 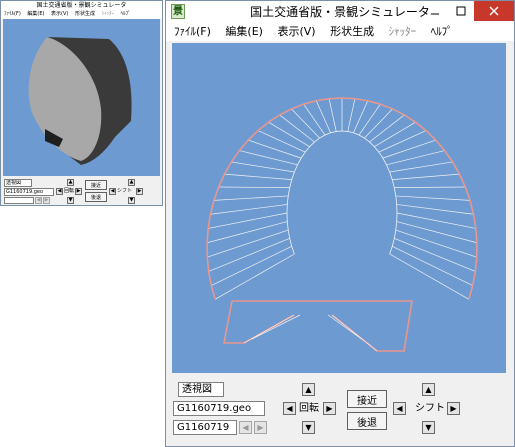 I want to click on small-file-name-field: G1160719.geo, so click(x=29, y=192).